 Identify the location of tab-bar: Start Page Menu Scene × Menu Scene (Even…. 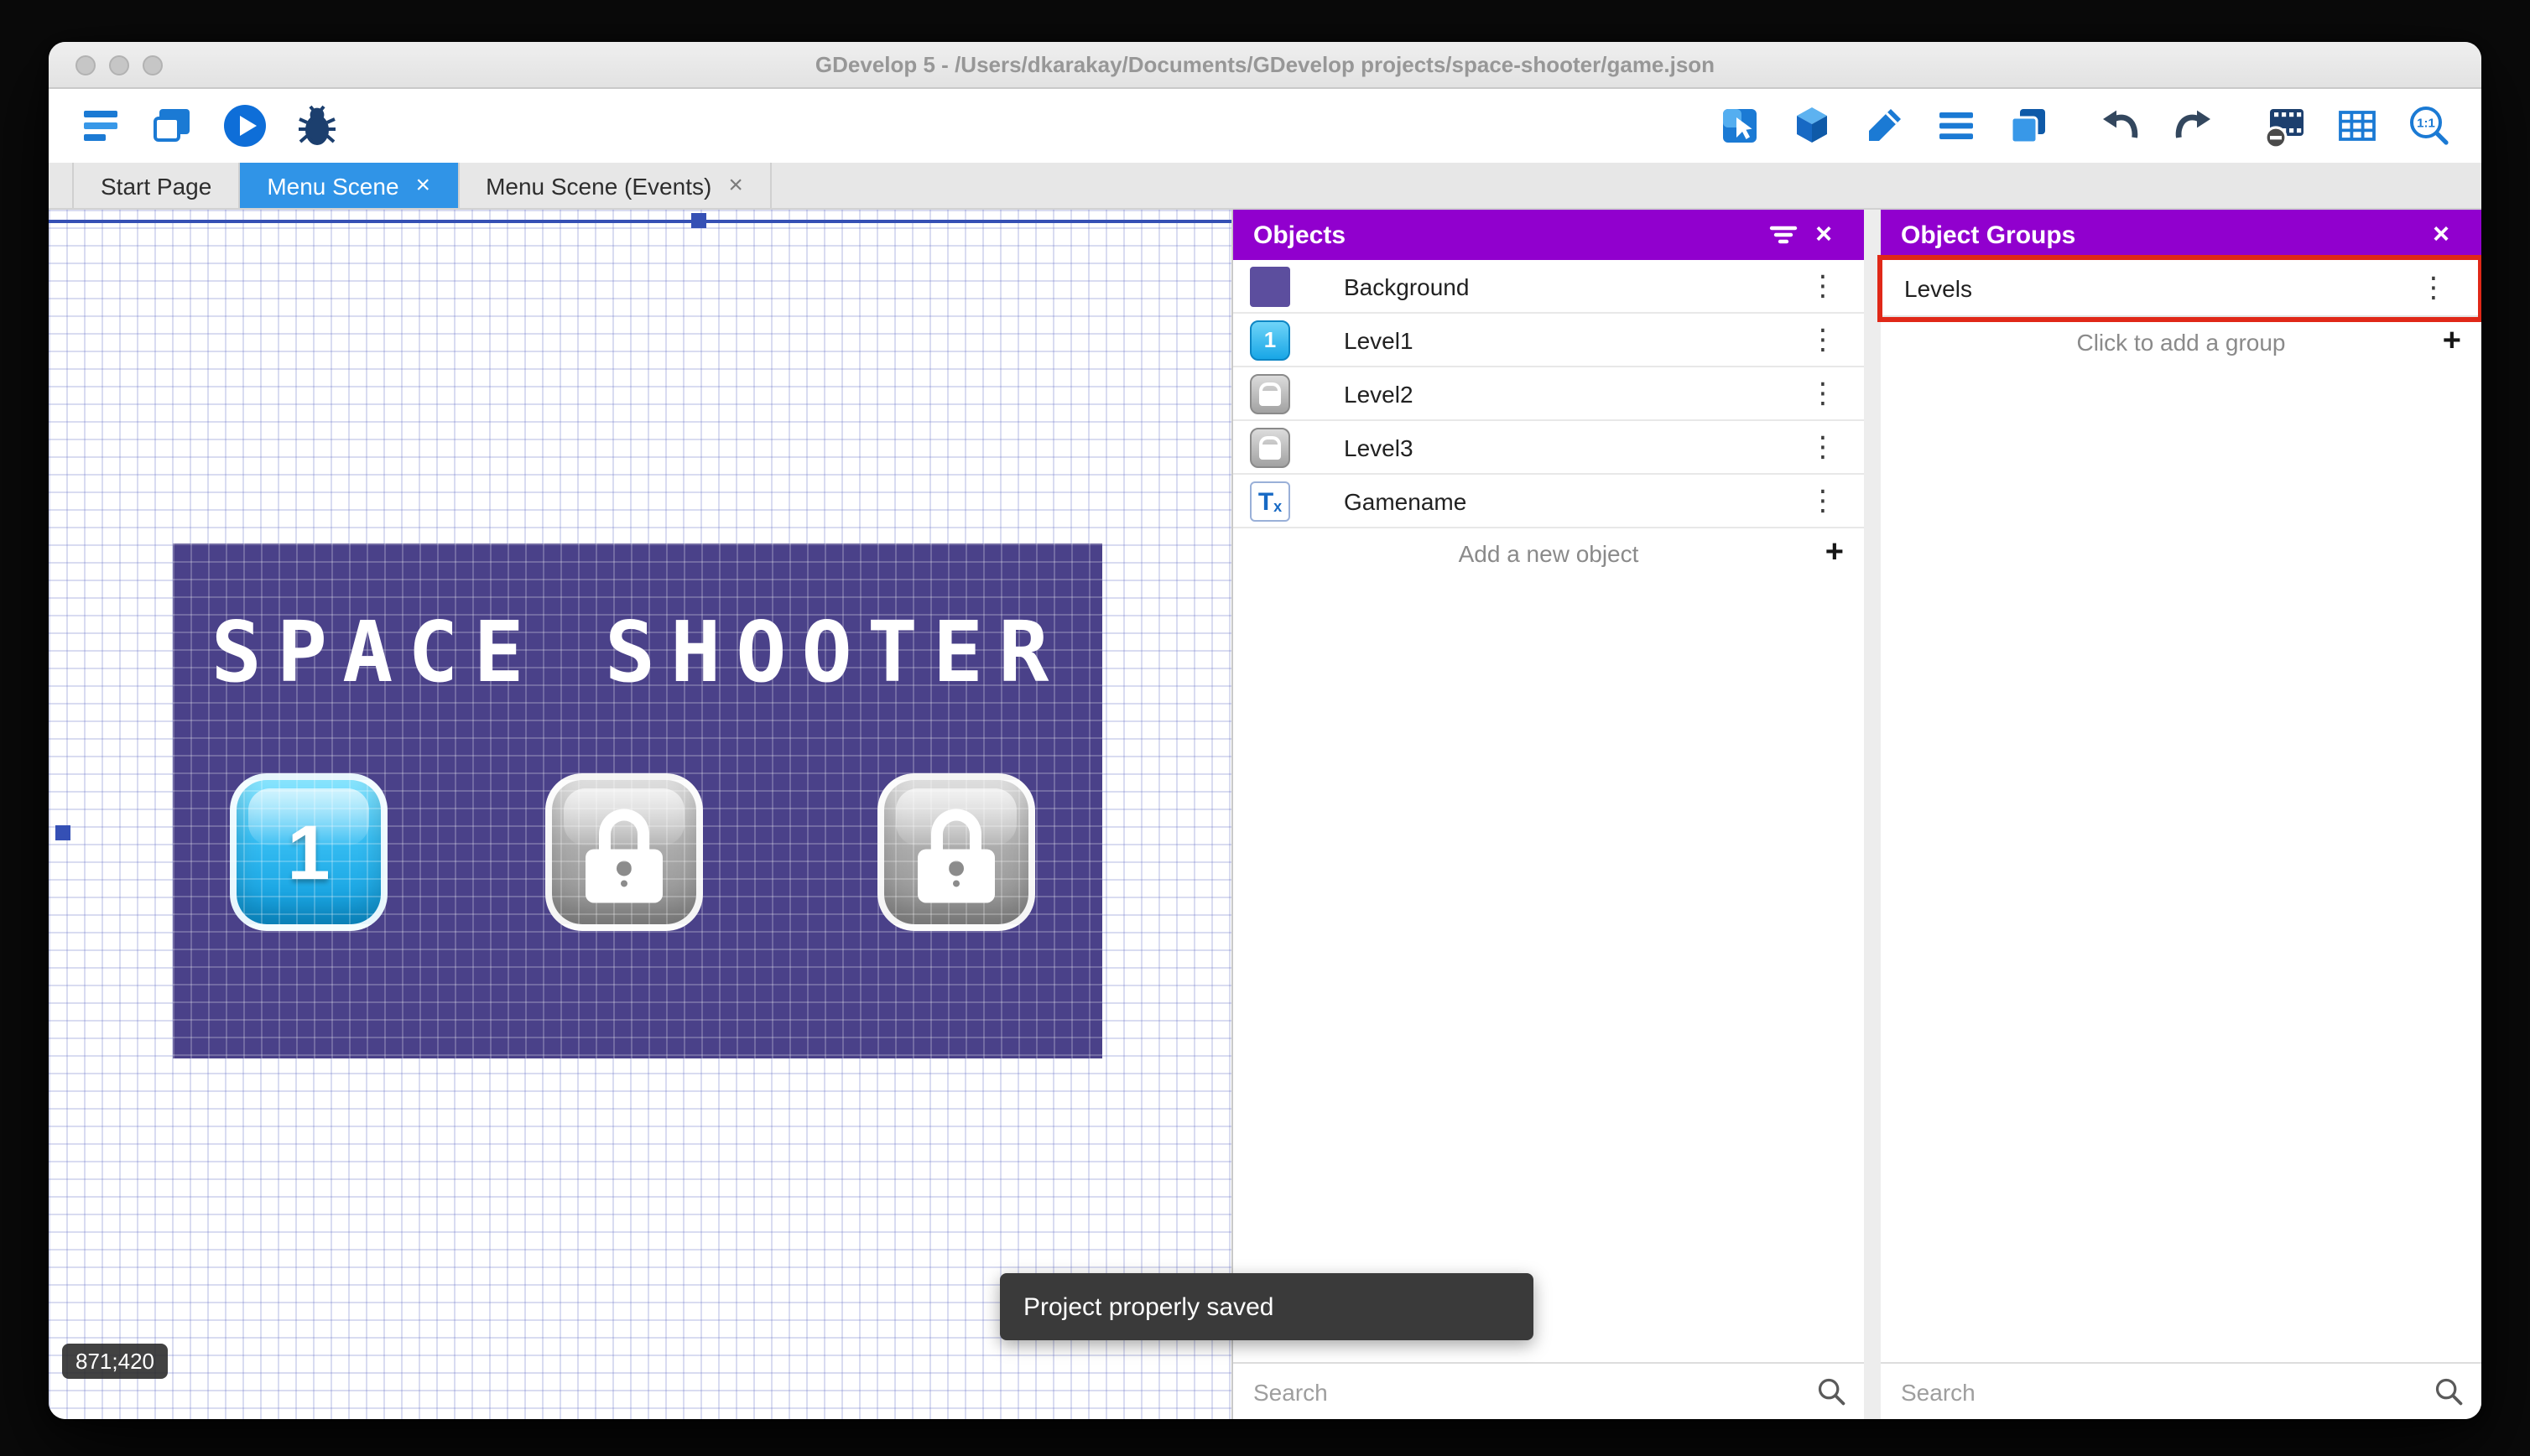
(1265, 186).